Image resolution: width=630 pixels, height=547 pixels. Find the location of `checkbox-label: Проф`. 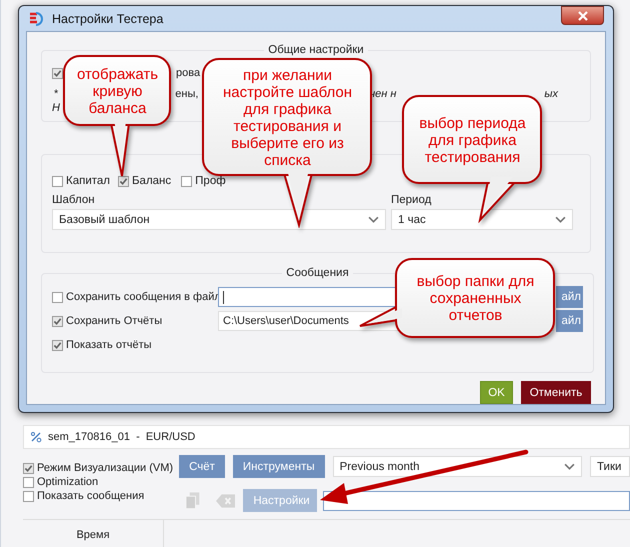

checkbox-label: Проф is located at coordinates (210, 181).